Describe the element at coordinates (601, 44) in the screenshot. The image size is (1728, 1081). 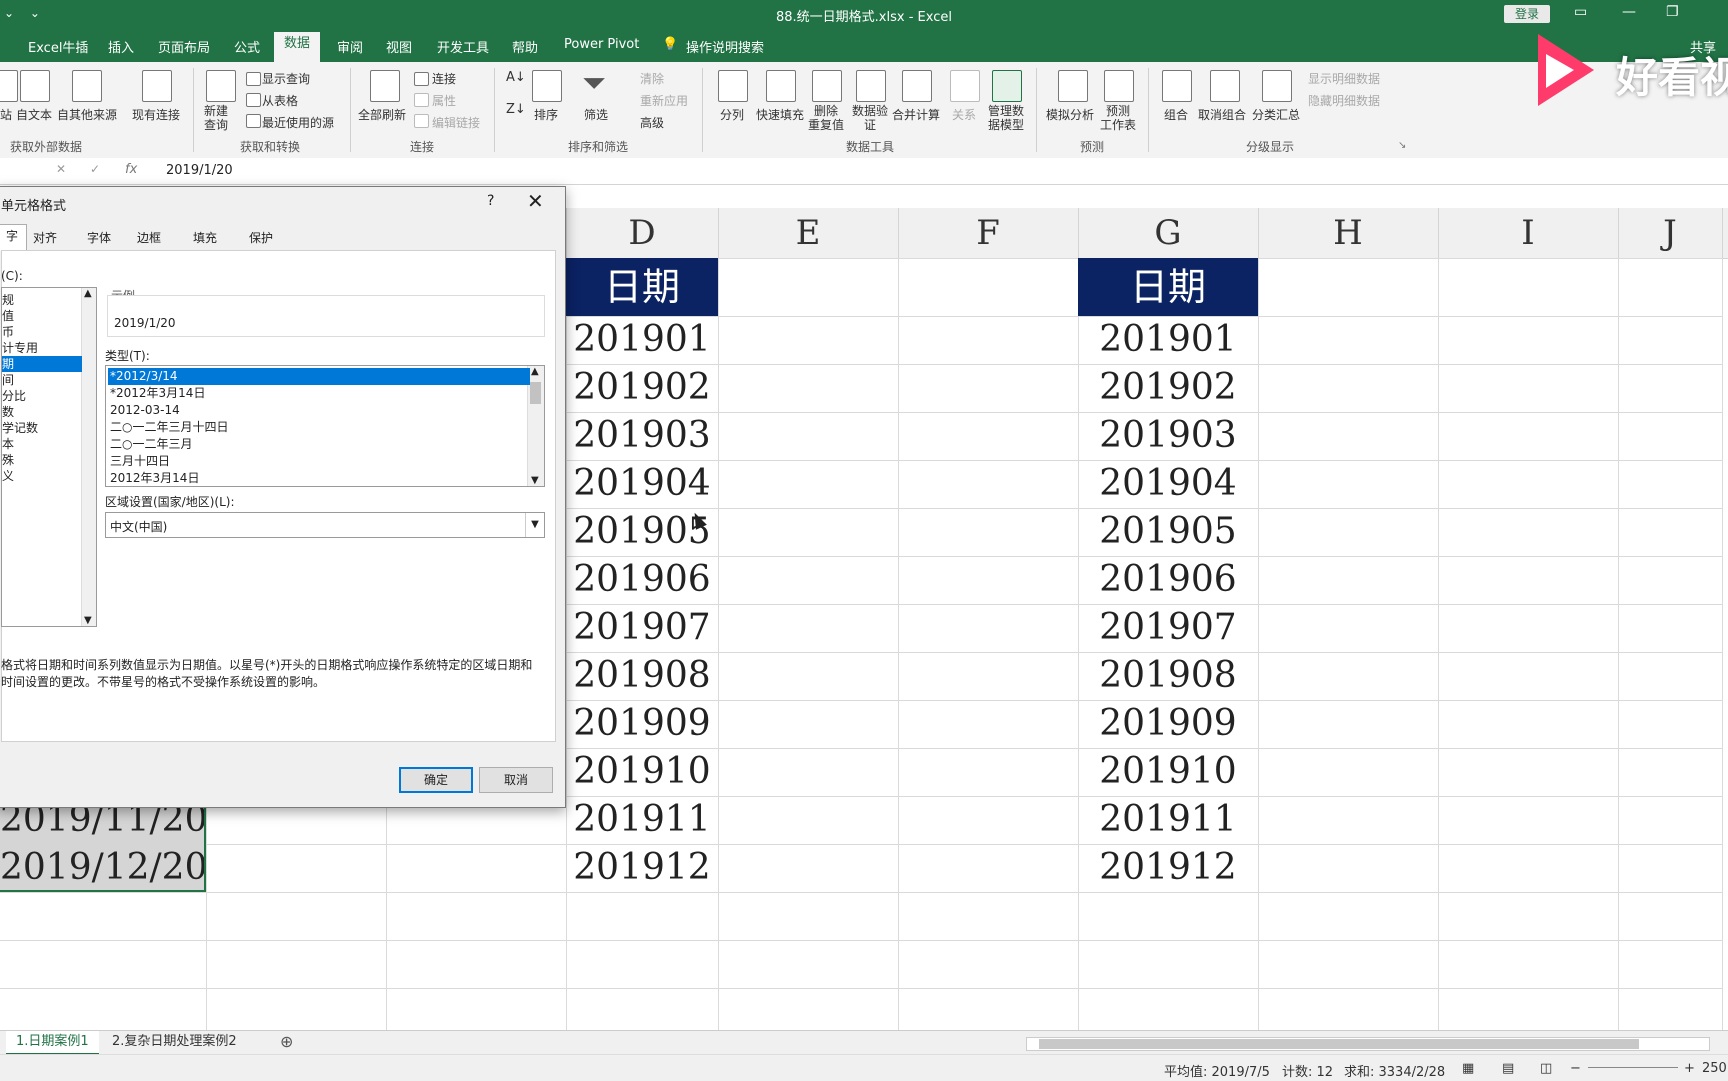
I see `tab-9: Power Pivot` at that location.